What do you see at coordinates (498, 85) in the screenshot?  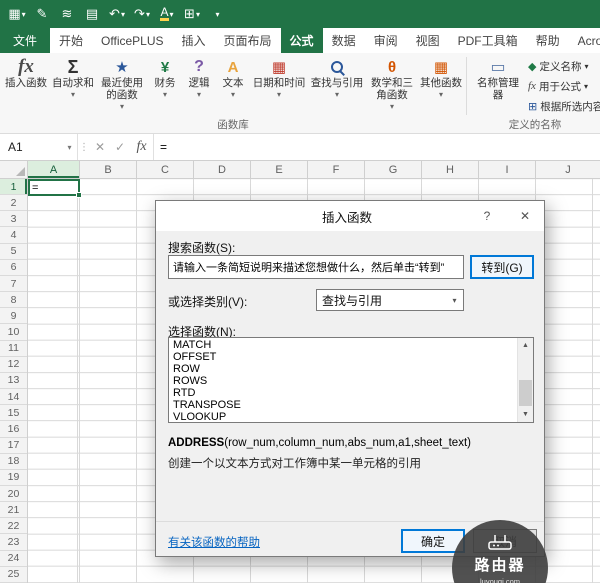 I see `name-manager-button: ▭ 名称管理器` at bounding box center [498, 85].